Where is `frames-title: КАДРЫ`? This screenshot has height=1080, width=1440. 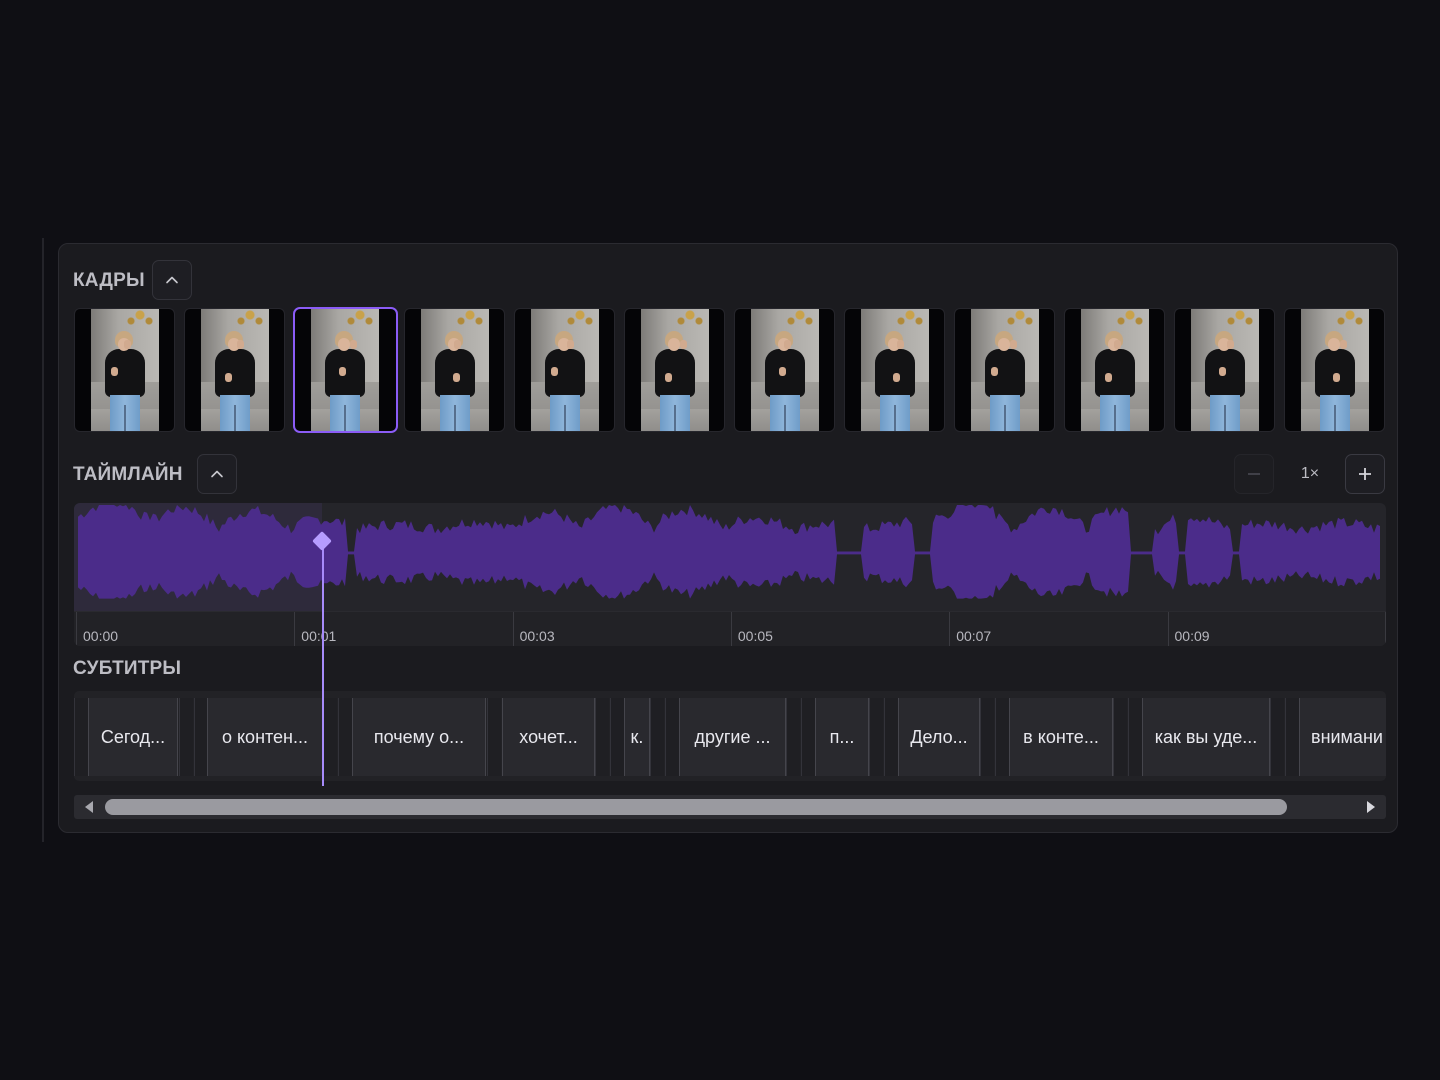
frames-title: КАДРЫ is located at coordinates (109, 280).